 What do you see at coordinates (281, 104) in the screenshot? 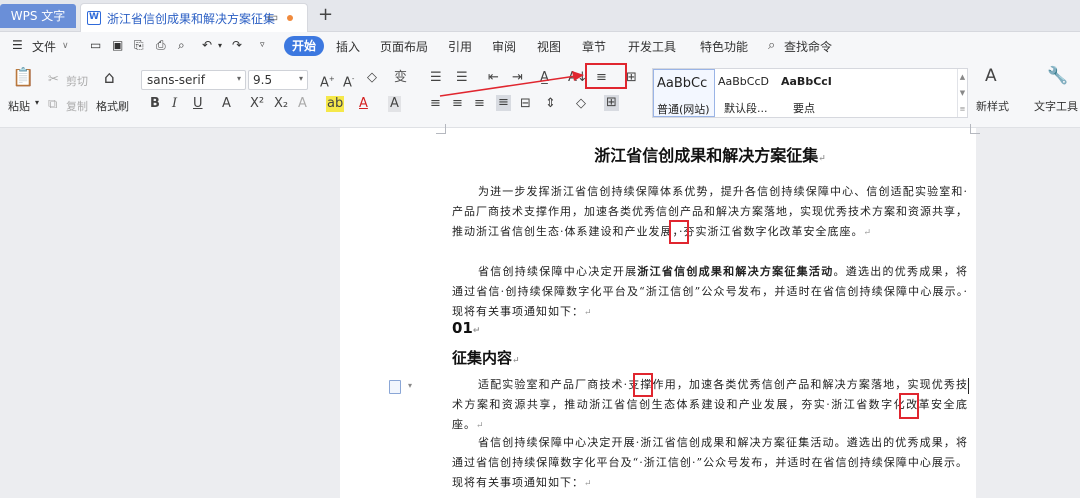
I see `subscript-icon: X₂` at bounding box center [281, 104].